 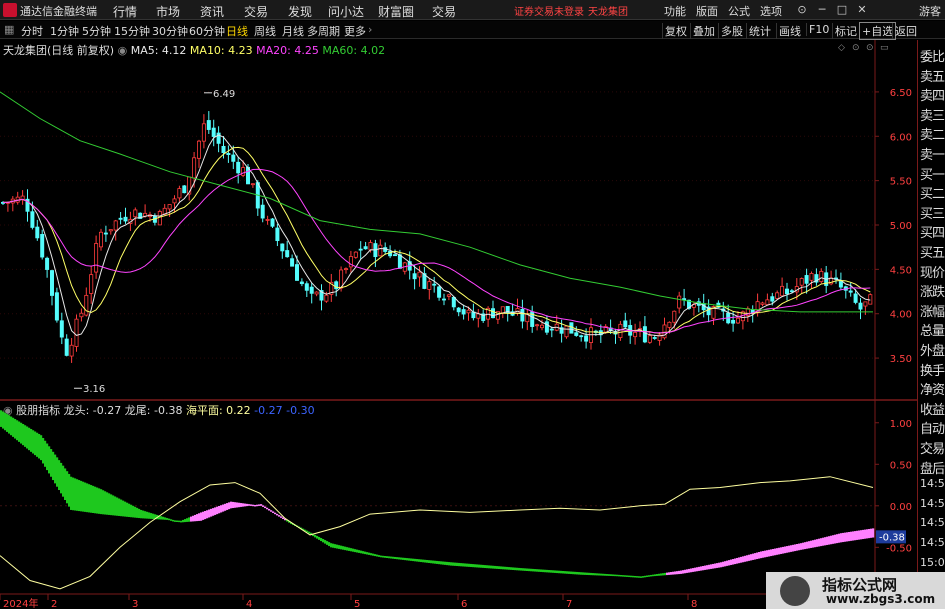 I want to click on restore-rights-button: 复权, so click(x=675, y=31).